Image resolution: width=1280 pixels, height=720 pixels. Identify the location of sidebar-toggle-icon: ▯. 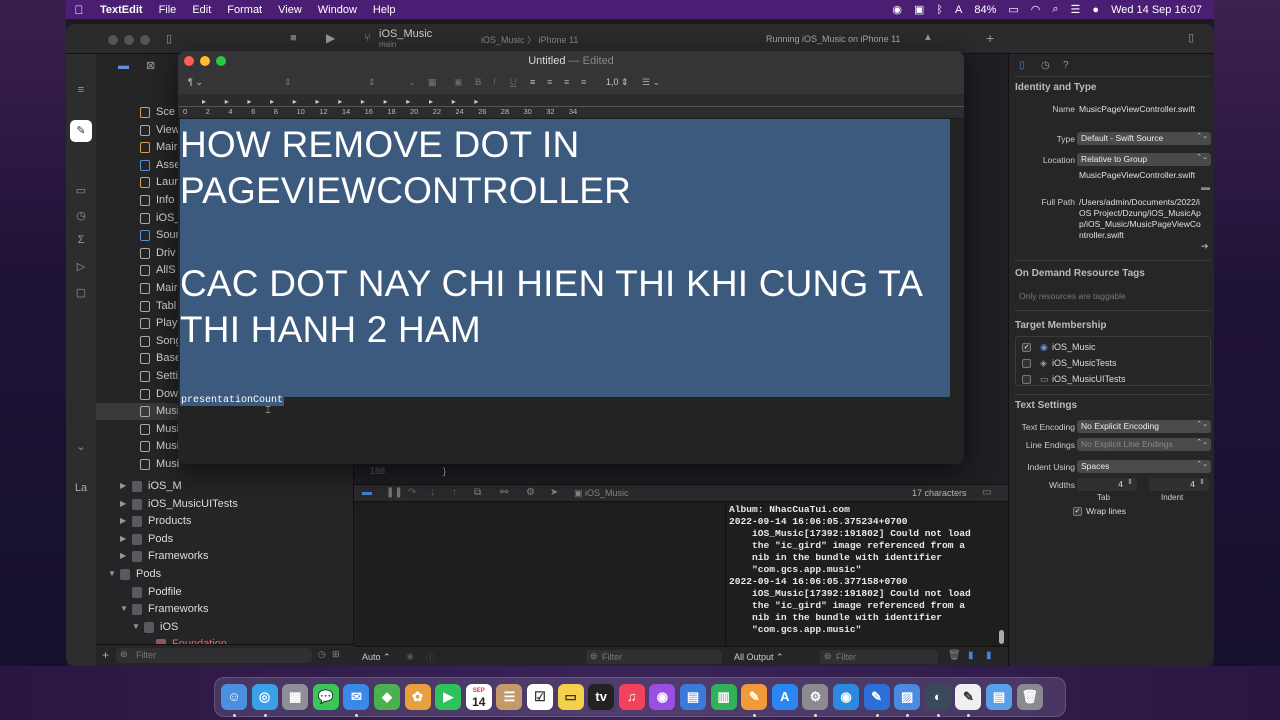
(169, 38).